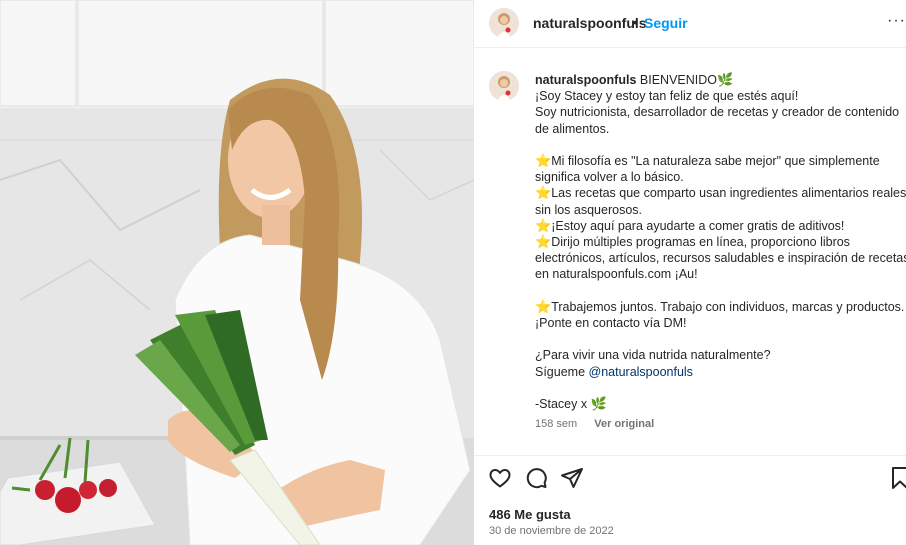 Image resolution: width=906 pixels, height=545 pixels. What do you see at coordinates (504, 23) in the screenshot?
I see `avatar` at bounding box center [504, 23].